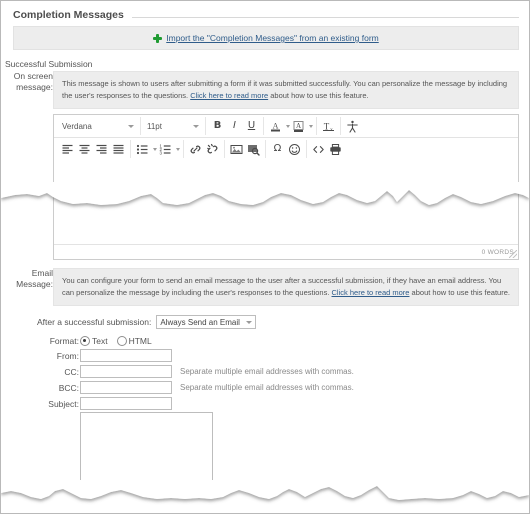 The height and width of the screenshot is (514, 530). I want to click on bullet-list-button, so click(142, 149).